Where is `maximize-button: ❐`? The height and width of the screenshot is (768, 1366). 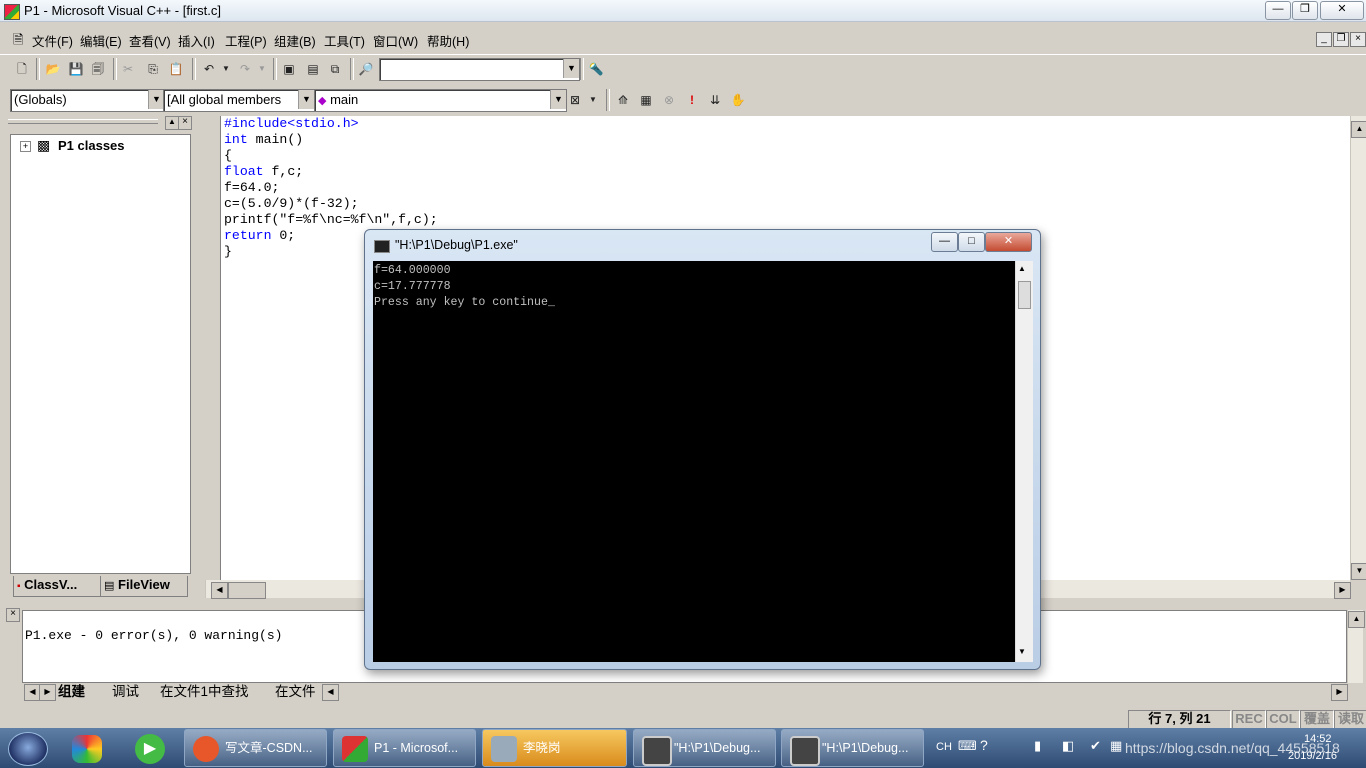 maximize-button: ❐ is located at coordinates (1305, 10).